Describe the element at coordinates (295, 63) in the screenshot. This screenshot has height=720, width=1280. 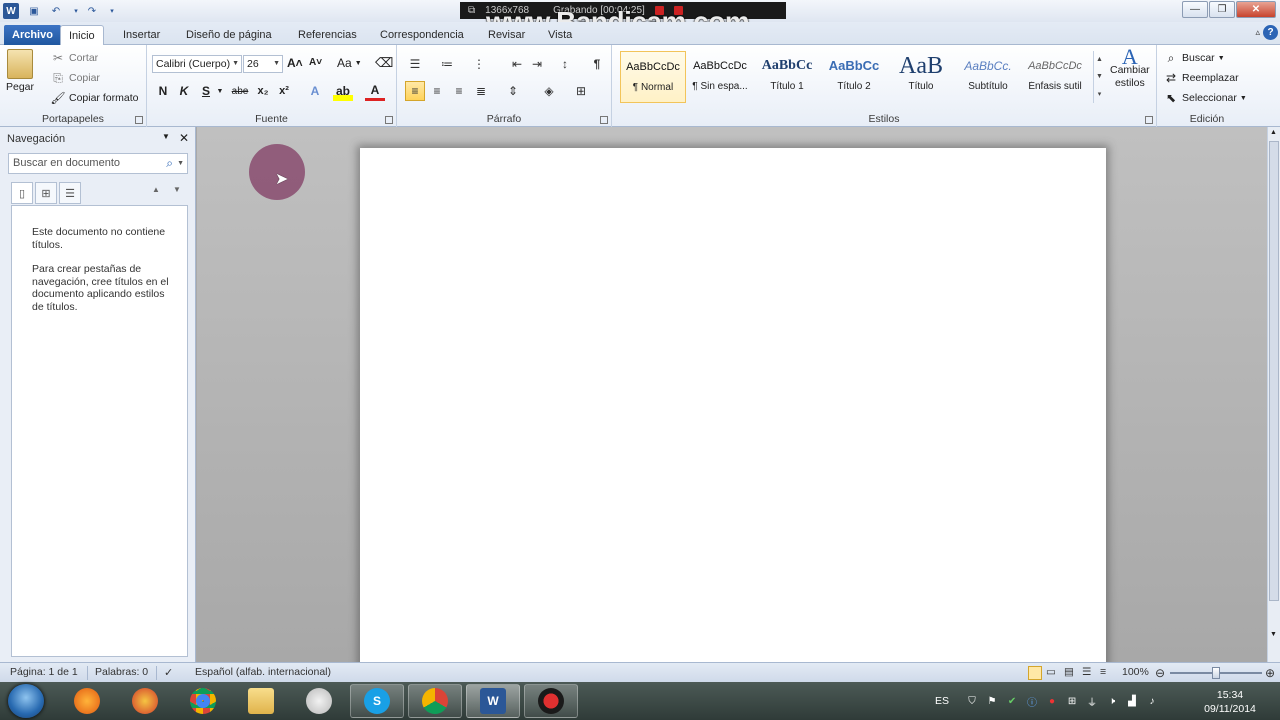
I see `grow-font-icon: A˄` at that location.